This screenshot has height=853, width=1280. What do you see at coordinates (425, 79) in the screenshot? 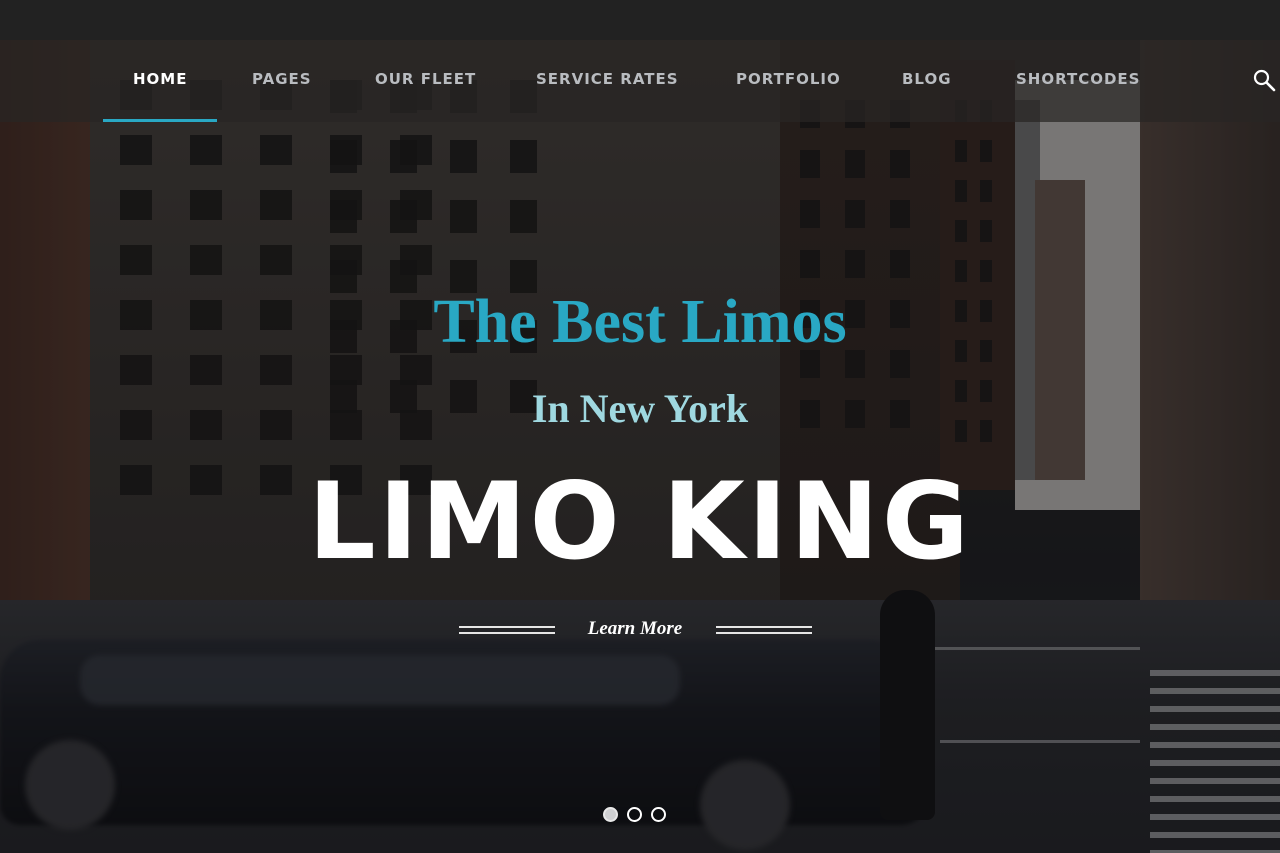
I see `nav-item-our-fleet: OUR FLEET` at bounding box center [425, 79].